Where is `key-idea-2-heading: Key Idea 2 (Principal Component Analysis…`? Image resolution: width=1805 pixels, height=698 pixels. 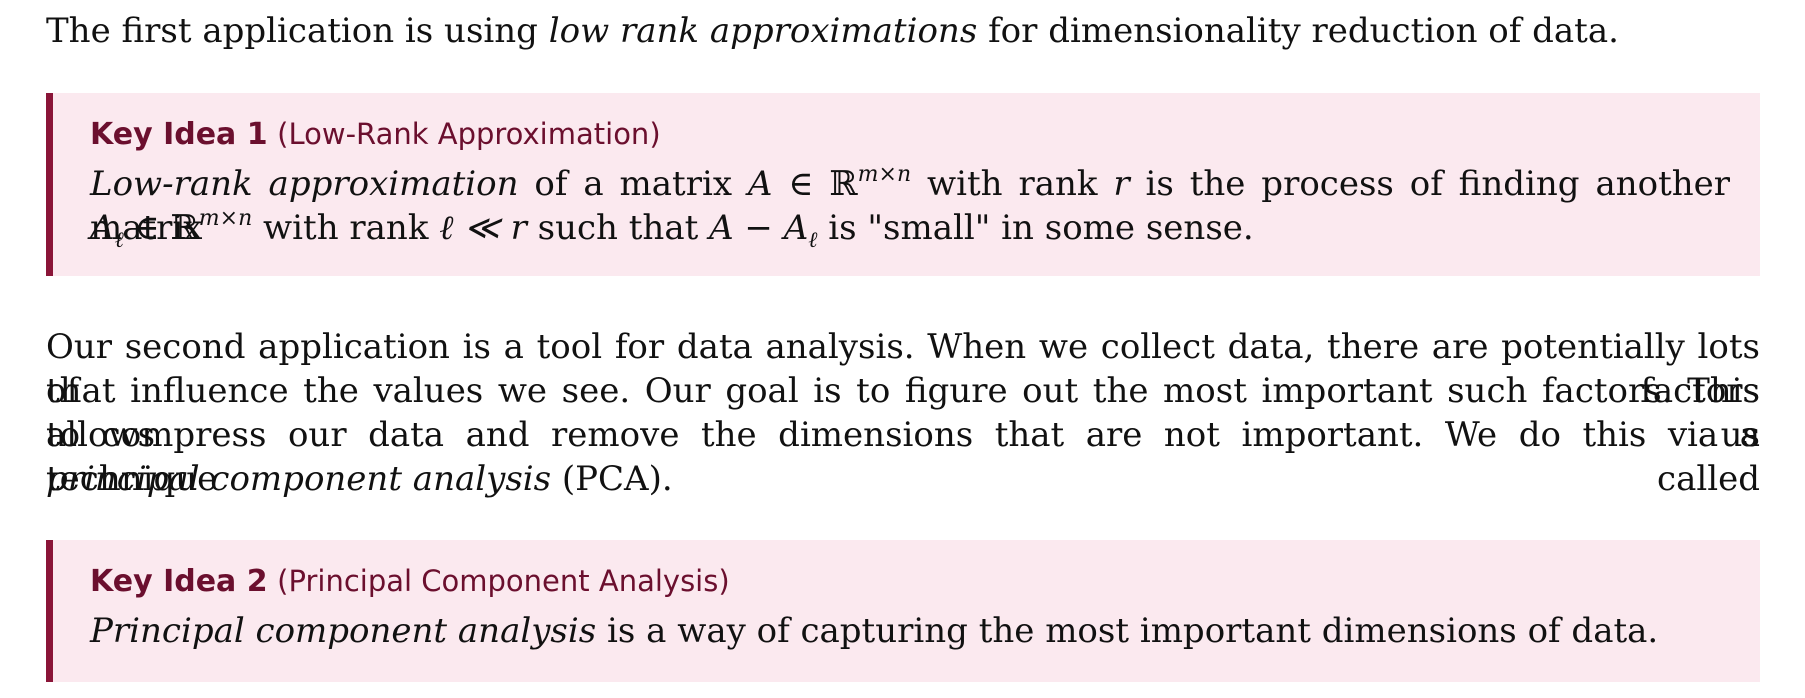
key-idea-2-heading: Key Idea 2 (Principal Component Analysis… is located at coordinates (410, 581).